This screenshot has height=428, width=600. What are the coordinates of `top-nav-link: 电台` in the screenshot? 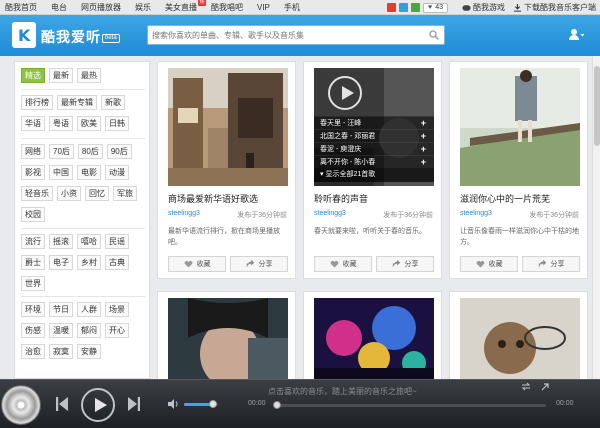 It's located at (59, 7).